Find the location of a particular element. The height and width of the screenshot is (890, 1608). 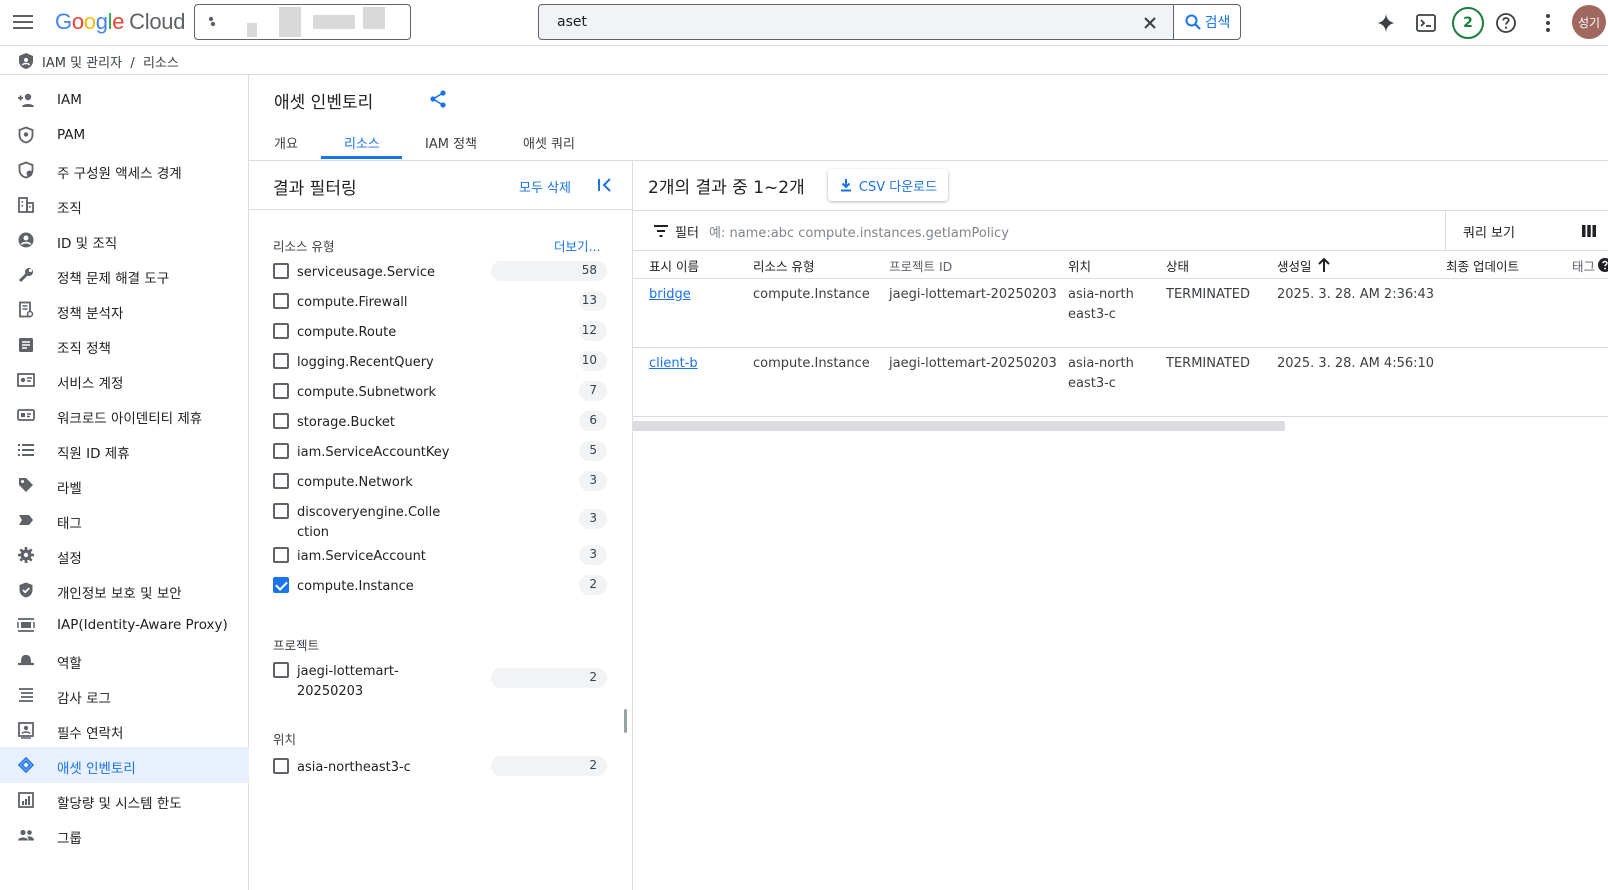

gemini-sparkle-icon is located at coordinates (1386, 23).